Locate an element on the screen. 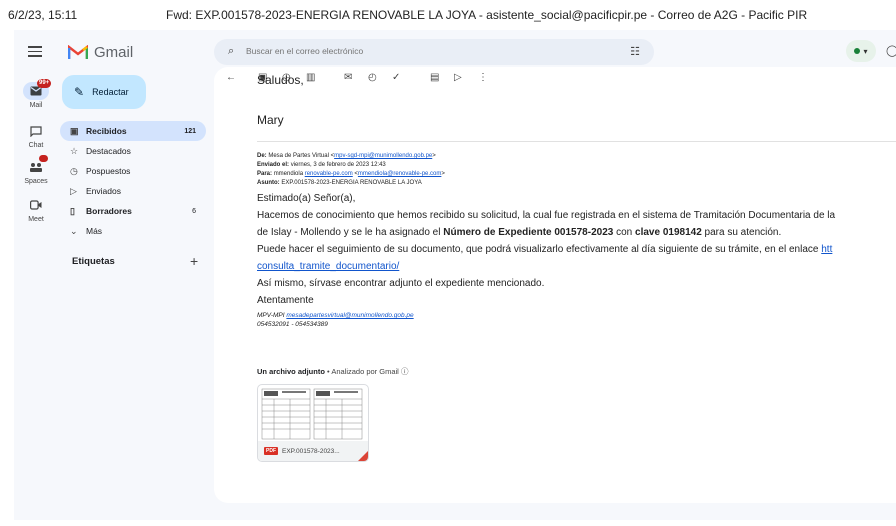  fwd-to-link1: renovable-pe.com is located at coordinates (329, 174).